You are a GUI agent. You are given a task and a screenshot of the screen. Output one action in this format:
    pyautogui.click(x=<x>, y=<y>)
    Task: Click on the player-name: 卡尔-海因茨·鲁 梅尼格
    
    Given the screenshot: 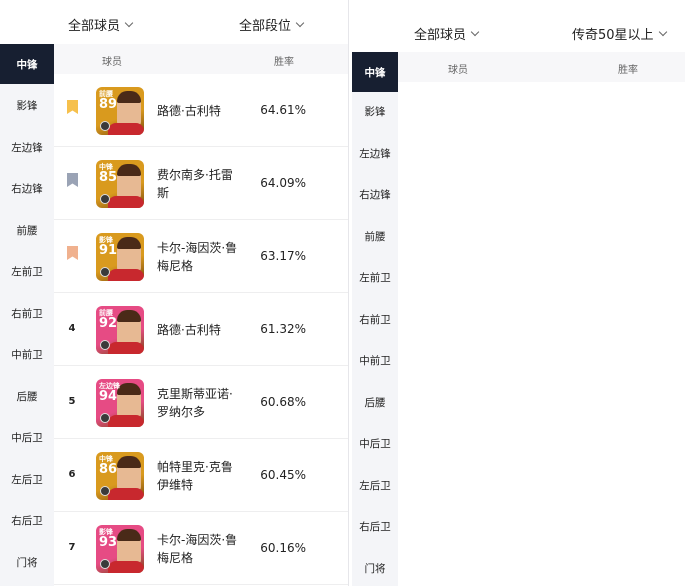 What is the action you would take?
    pyautogui.click(x=203, y=549)
    